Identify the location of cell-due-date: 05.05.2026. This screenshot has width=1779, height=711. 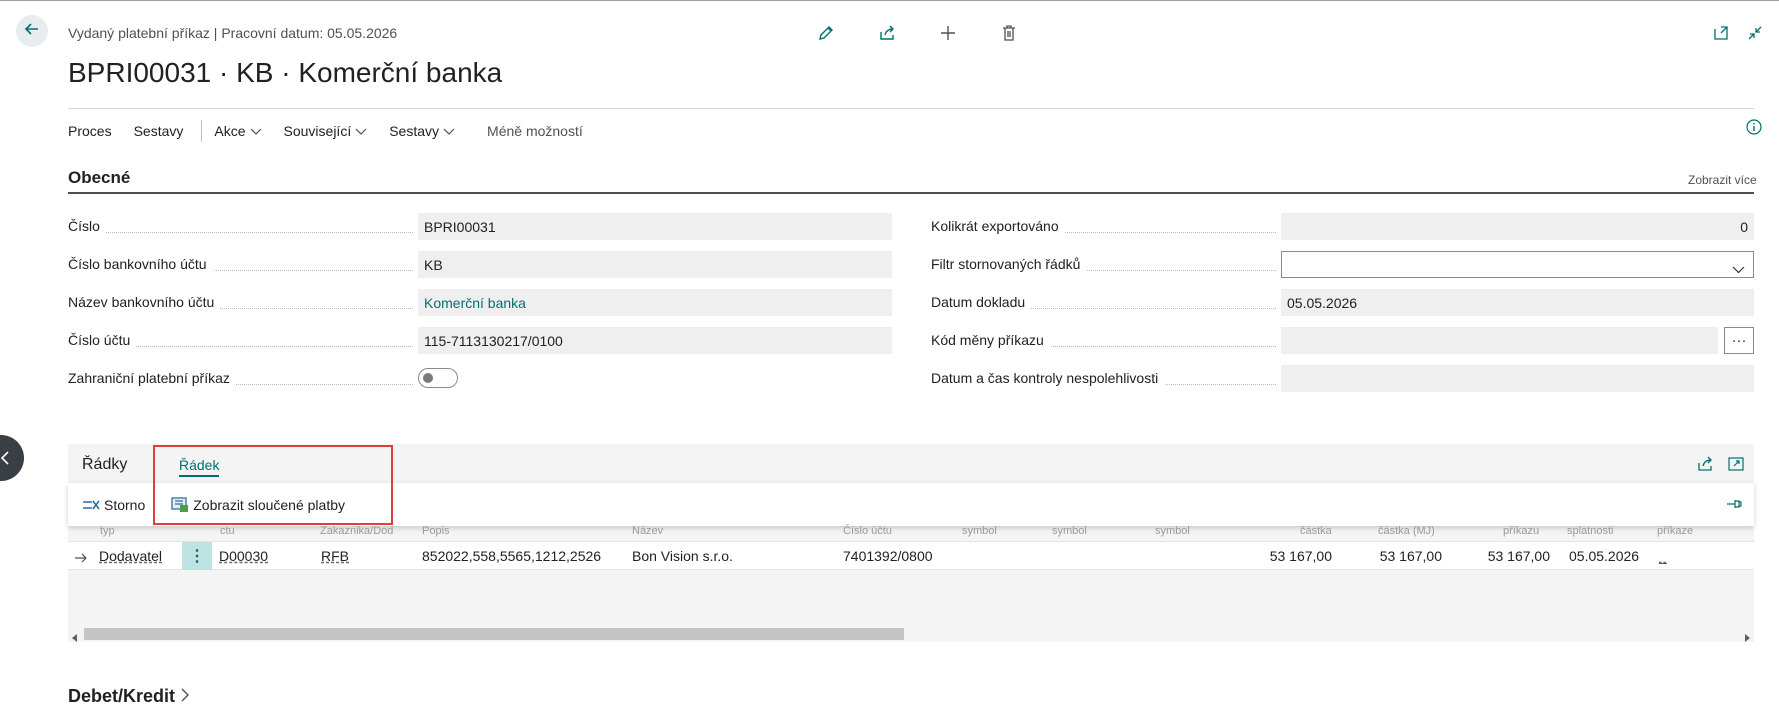
(1604, 556).